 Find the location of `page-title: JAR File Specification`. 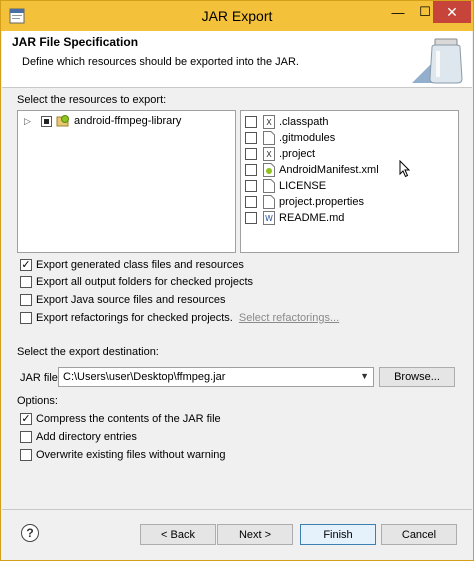

page-title: JAR File Specification is located at coordinates (75, 42).